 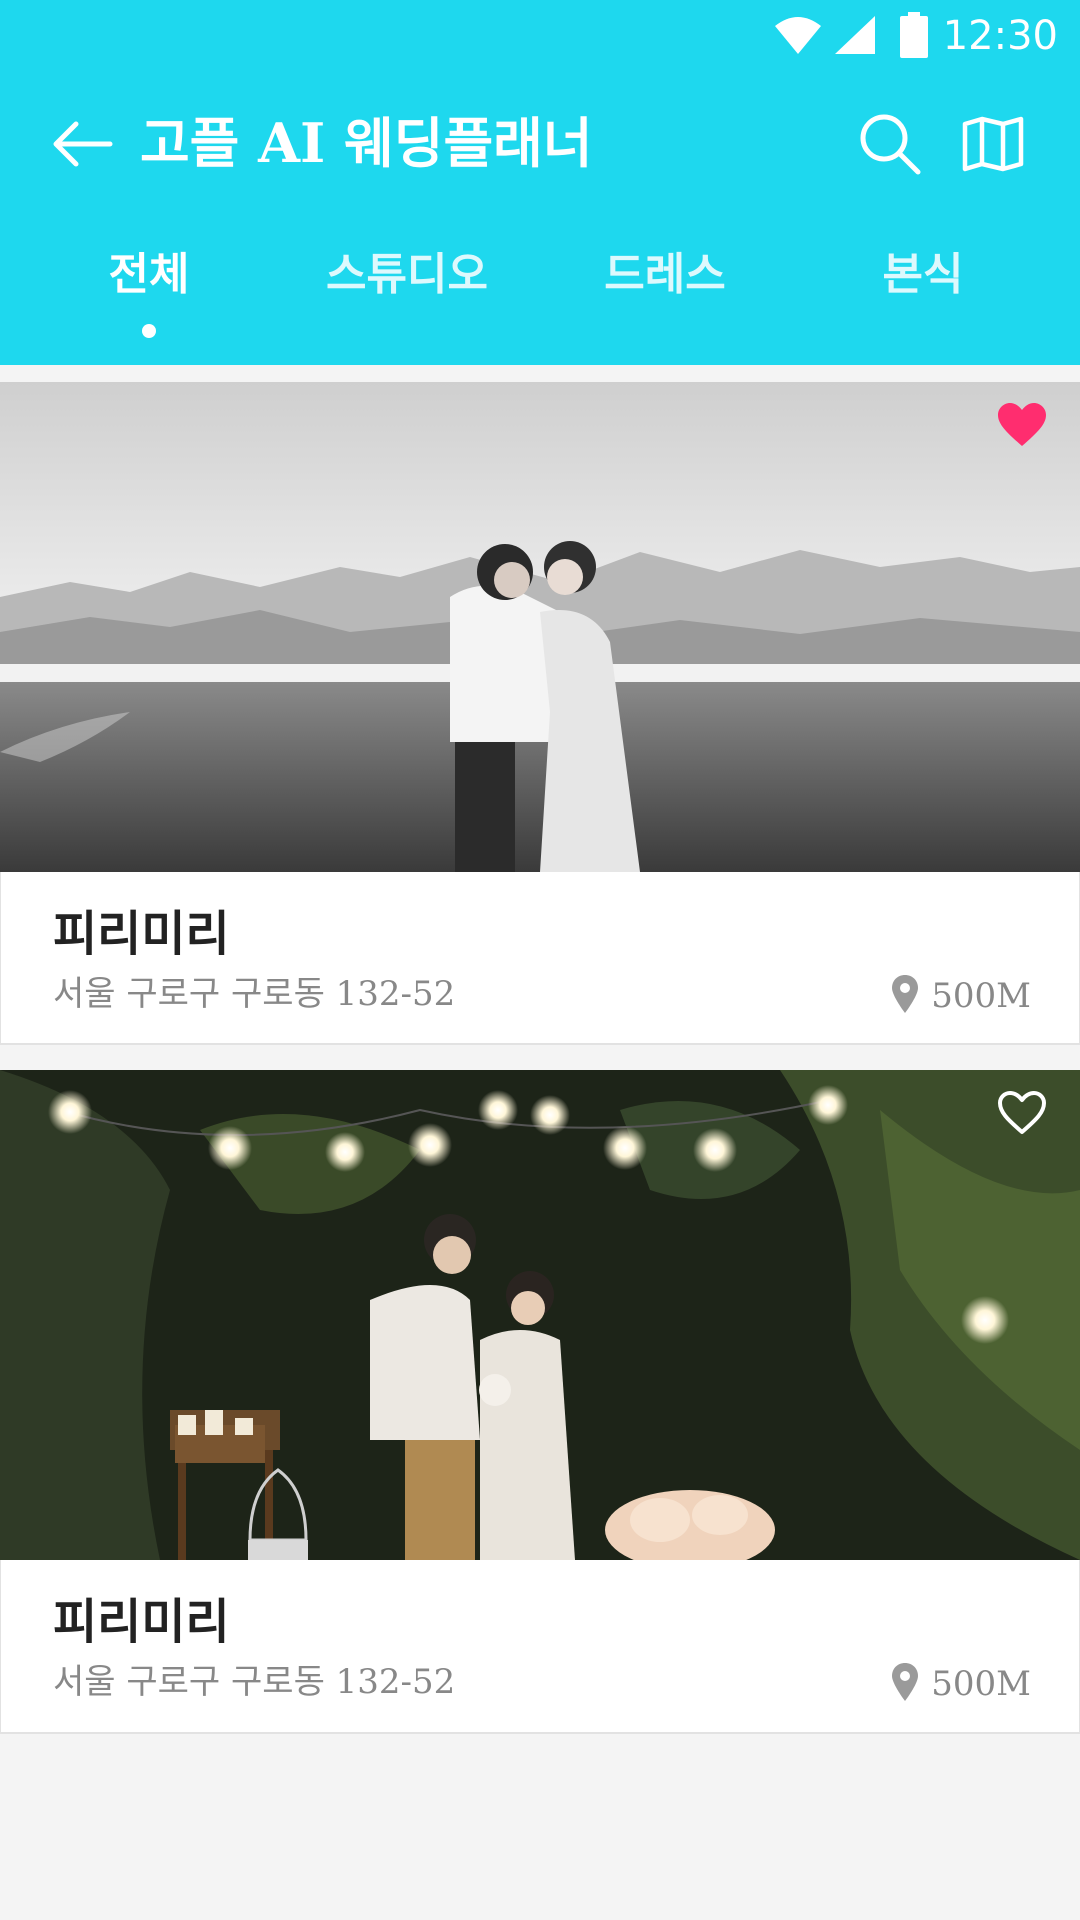 What do you see at coordinates (914, 37) in the screenshot?
I see `battery-icon` at bounding box center [914, 37].